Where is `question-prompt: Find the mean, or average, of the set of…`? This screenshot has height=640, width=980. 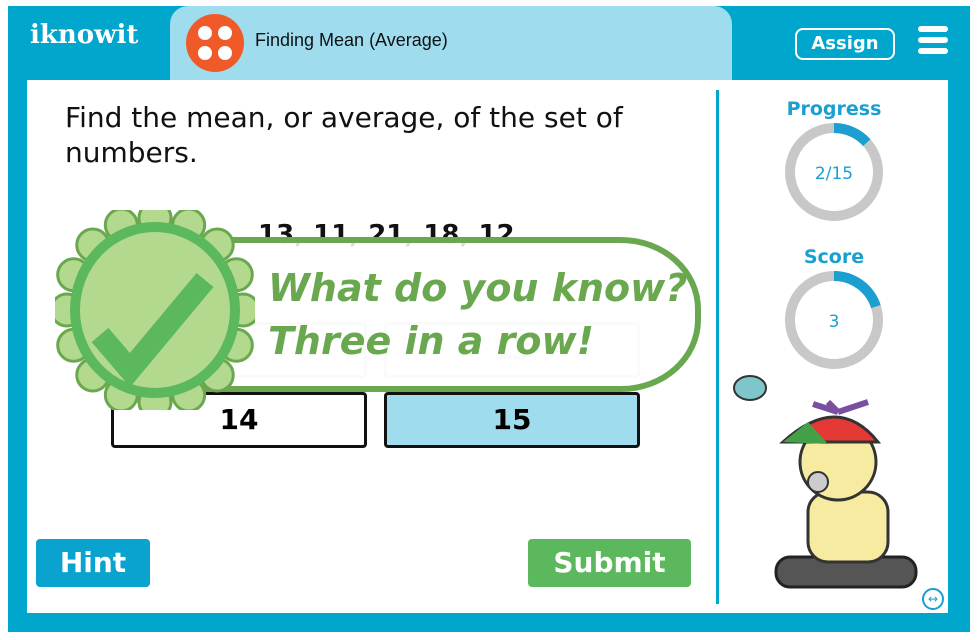 question-prompt: Find the mean, or average, of the set of… is located at coordinates (344, 135).